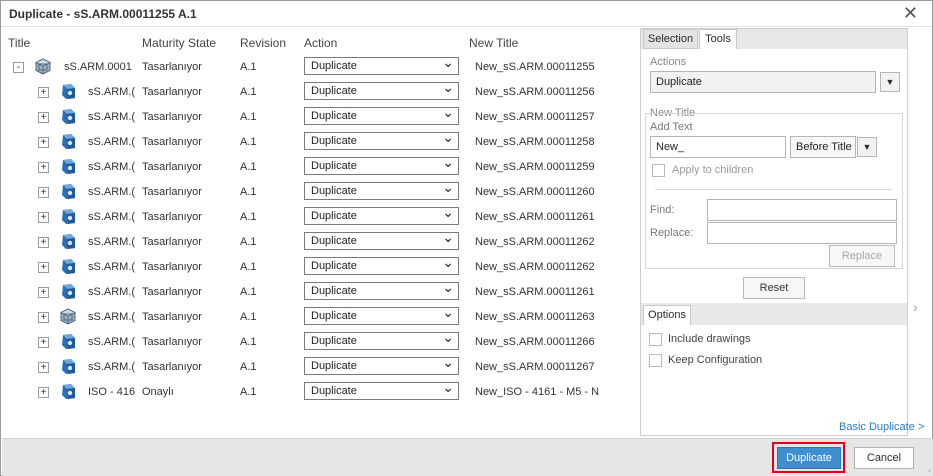 The width and height of the screenshot is (933, 476). I want to click on tab-selection: Selection, so click(670, 39).